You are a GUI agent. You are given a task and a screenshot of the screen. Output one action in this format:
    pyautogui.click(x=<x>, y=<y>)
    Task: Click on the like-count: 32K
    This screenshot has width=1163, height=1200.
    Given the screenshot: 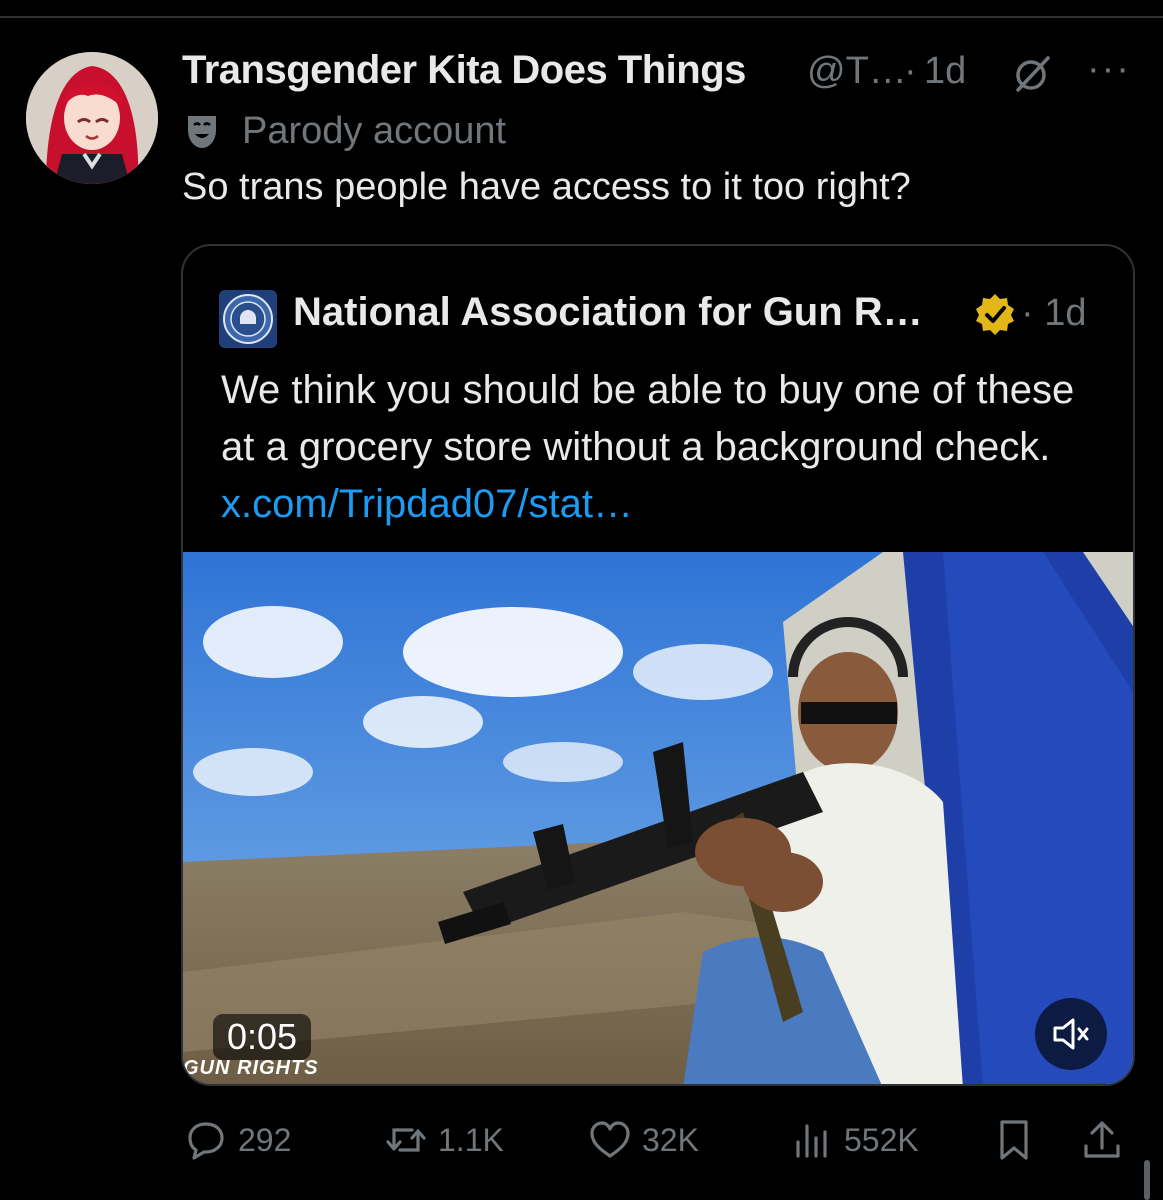 What is the action you would take?
    pyautogui.click(x=670, y=1139)
    